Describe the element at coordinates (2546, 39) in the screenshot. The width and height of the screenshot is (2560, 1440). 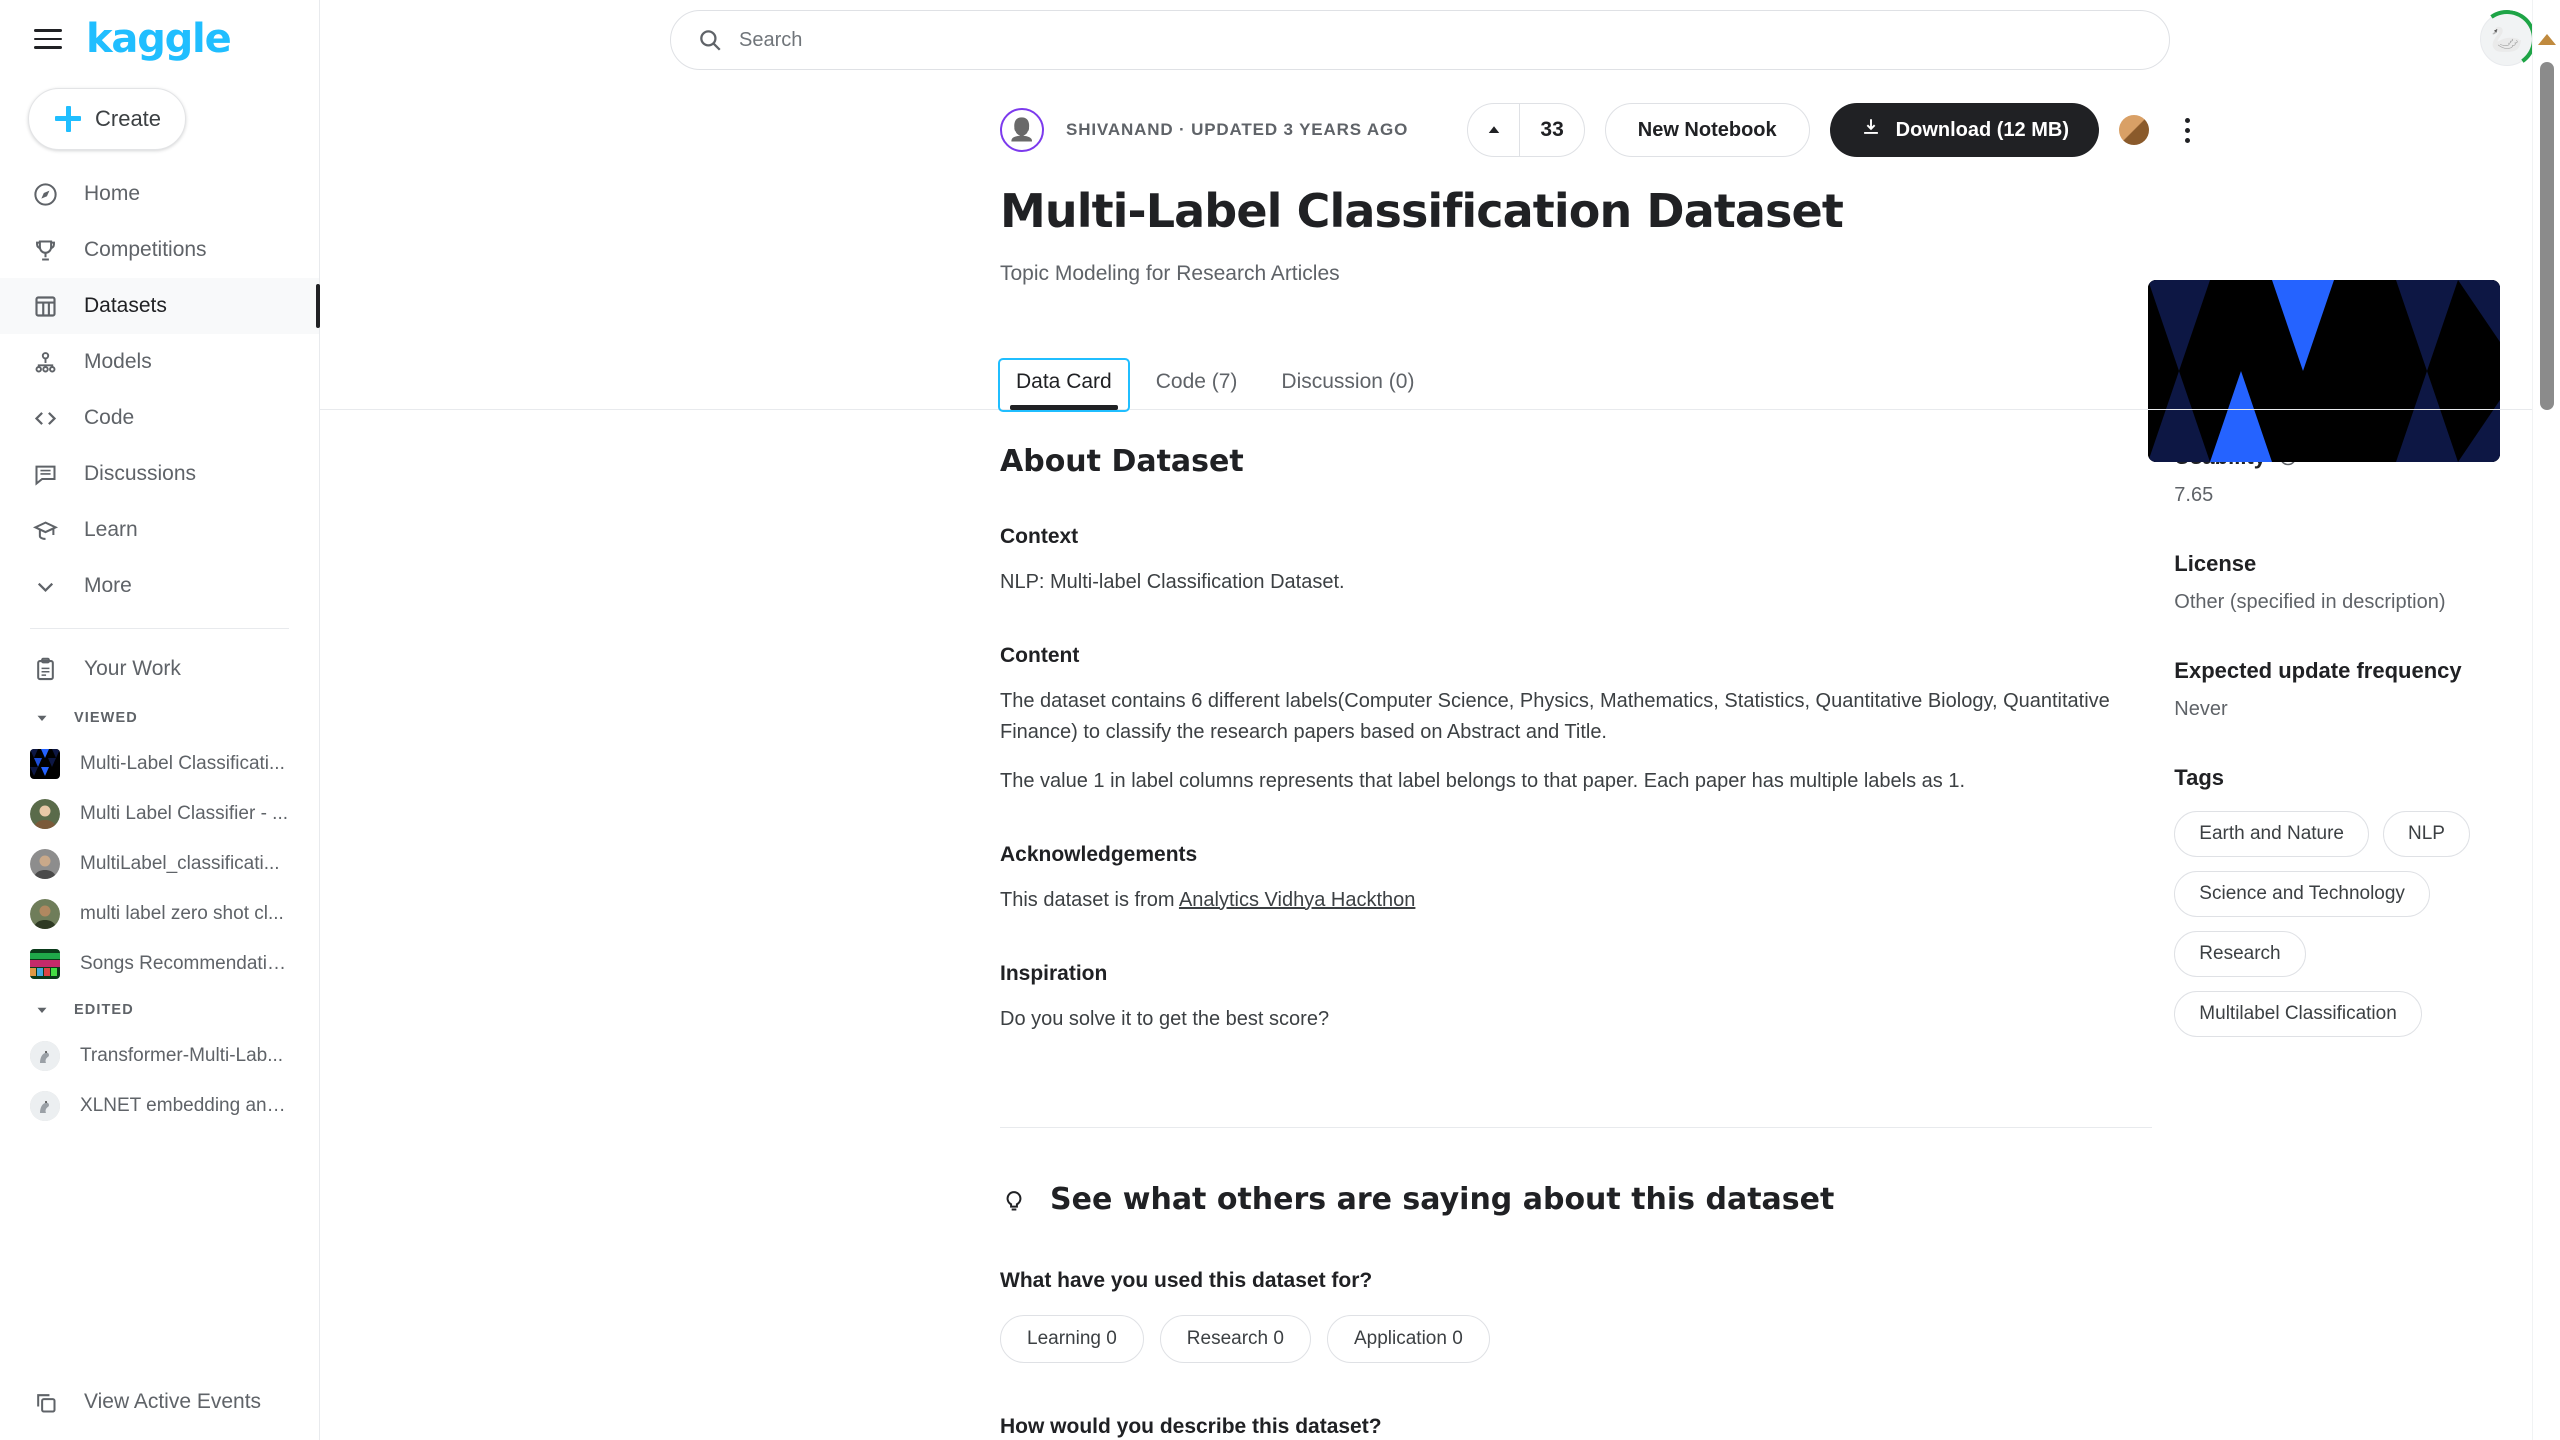
I see `scroll-up-arrow-icon` at that location.